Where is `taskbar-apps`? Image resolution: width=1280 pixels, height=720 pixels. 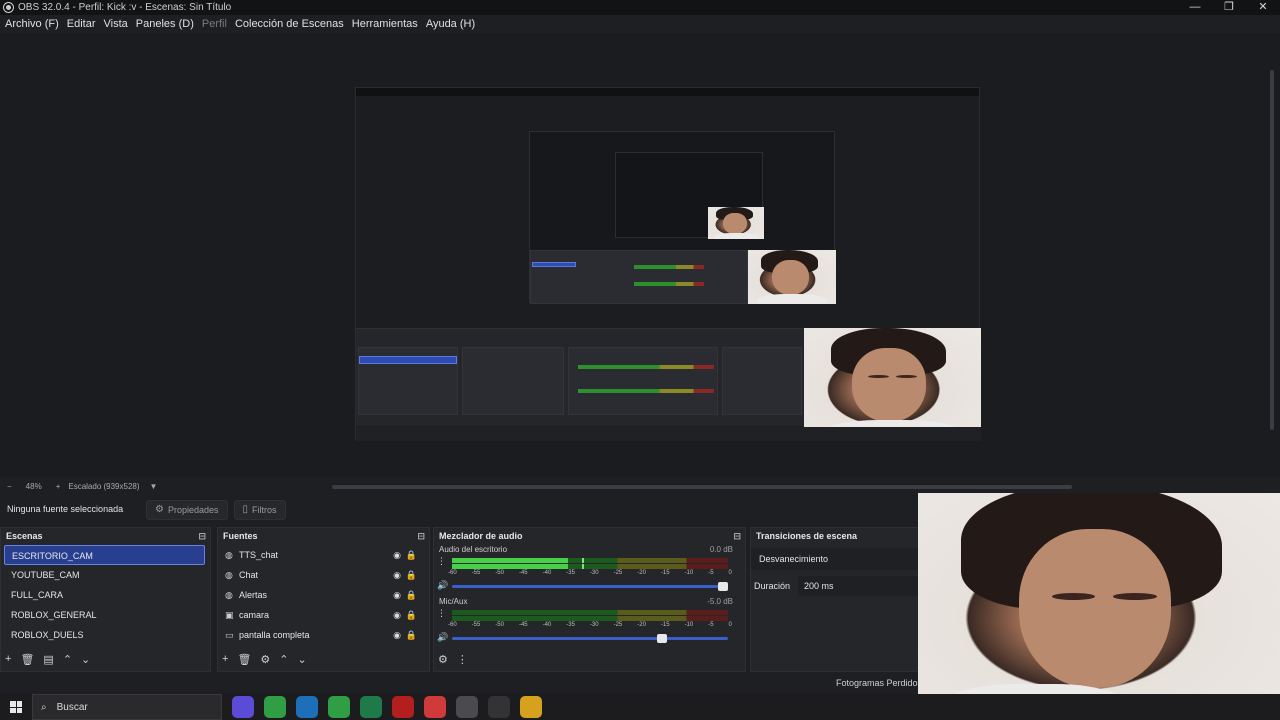
taskbar-apps is located at coordinates (387, 707).